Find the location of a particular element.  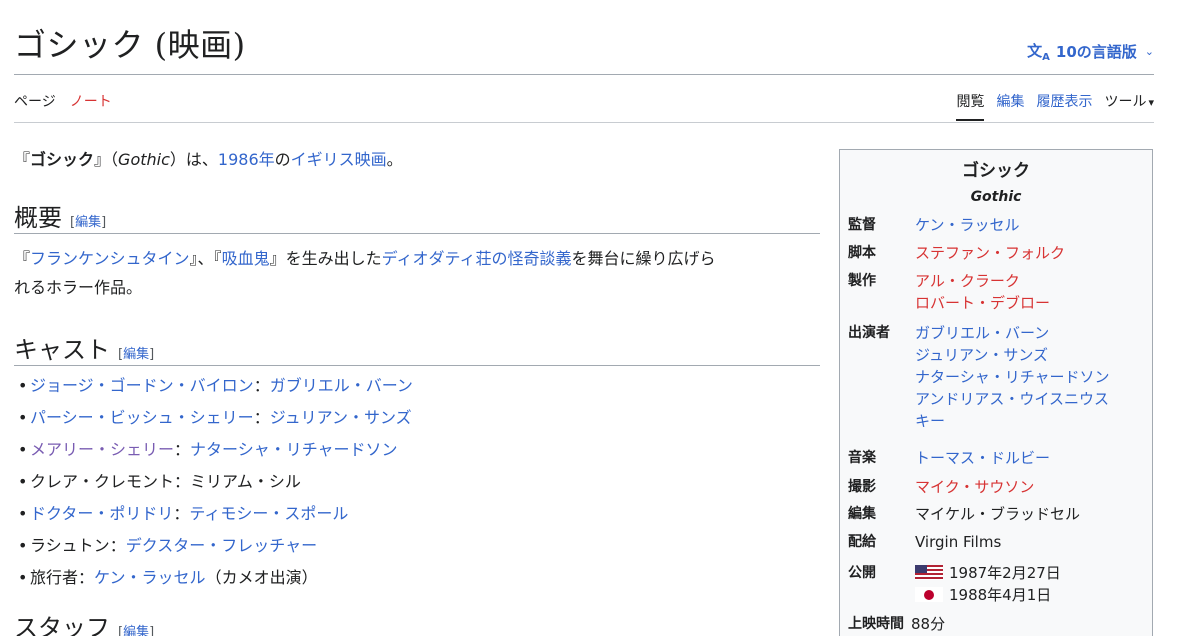

infobox-label: 監督 is located at coordinates (862, 225).